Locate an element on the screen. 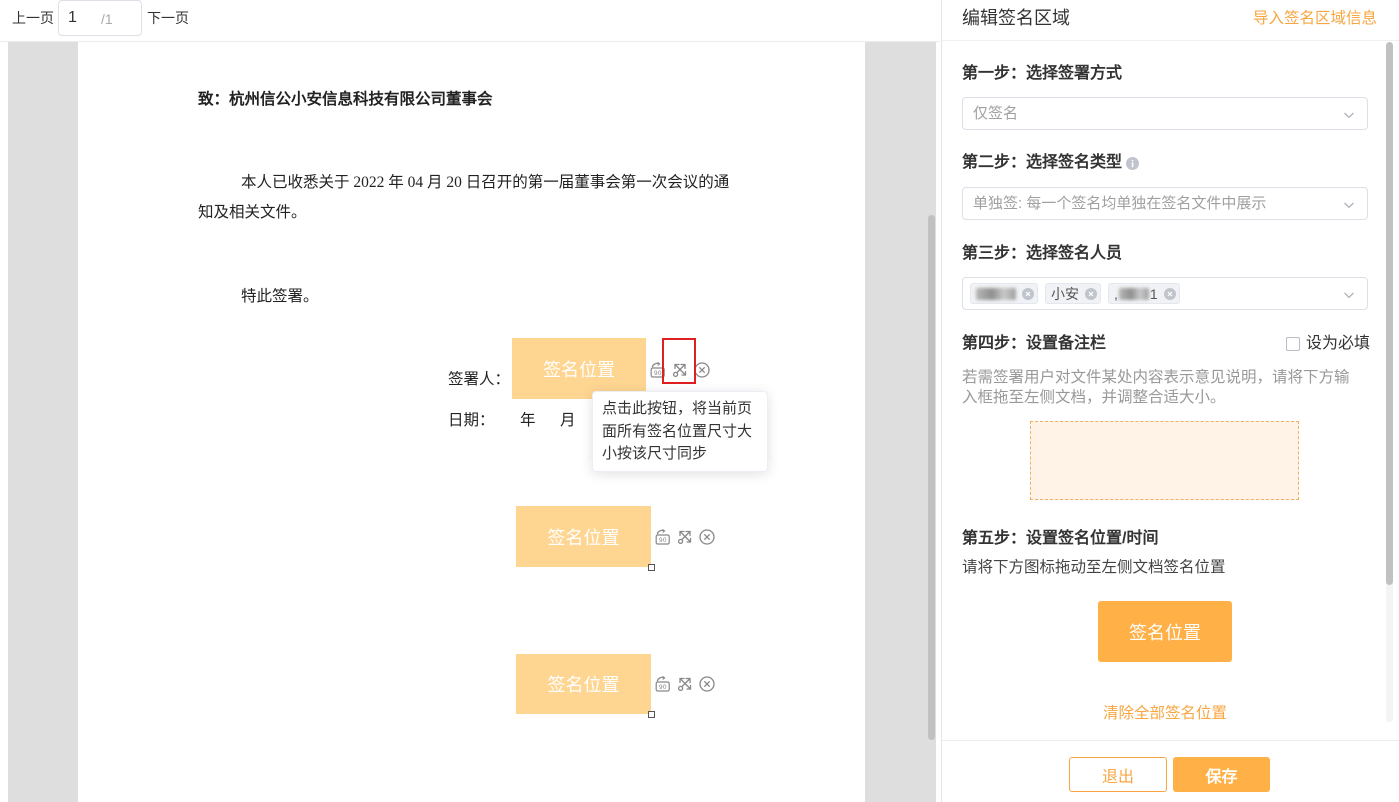 This screenshot has width=1399, height=802. info-icon is located at coordinates (1132, 163).